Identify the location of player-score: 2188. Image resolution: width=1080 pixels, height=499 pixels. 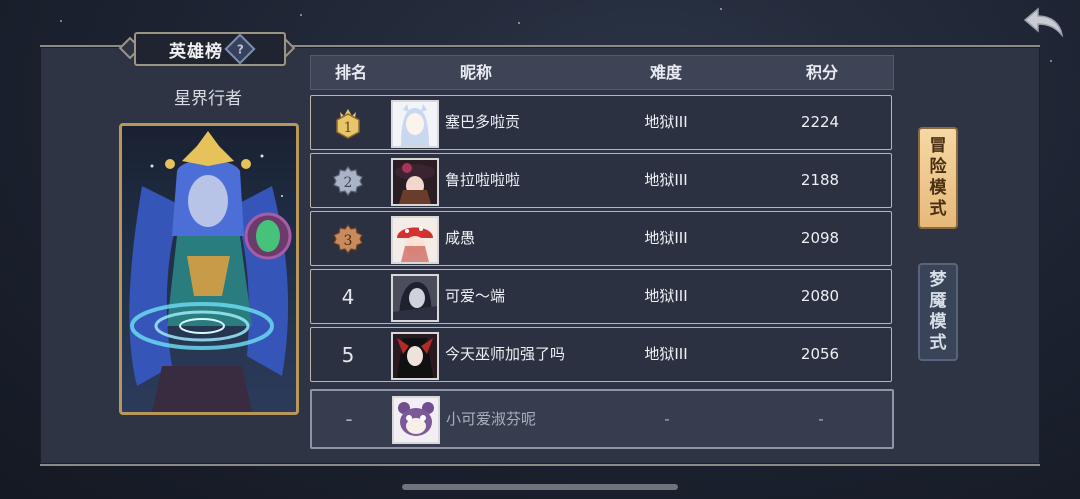
(820, 180).